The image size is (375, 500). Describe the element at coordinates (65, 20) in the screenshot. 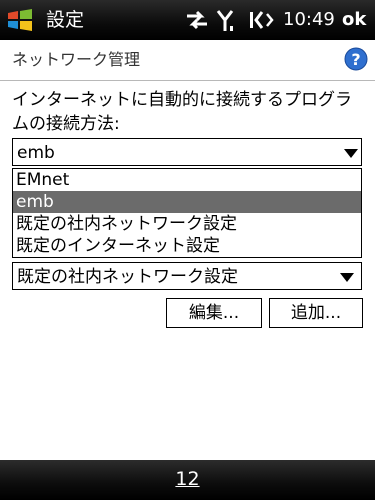

I see `app-title: 設定` at that location.